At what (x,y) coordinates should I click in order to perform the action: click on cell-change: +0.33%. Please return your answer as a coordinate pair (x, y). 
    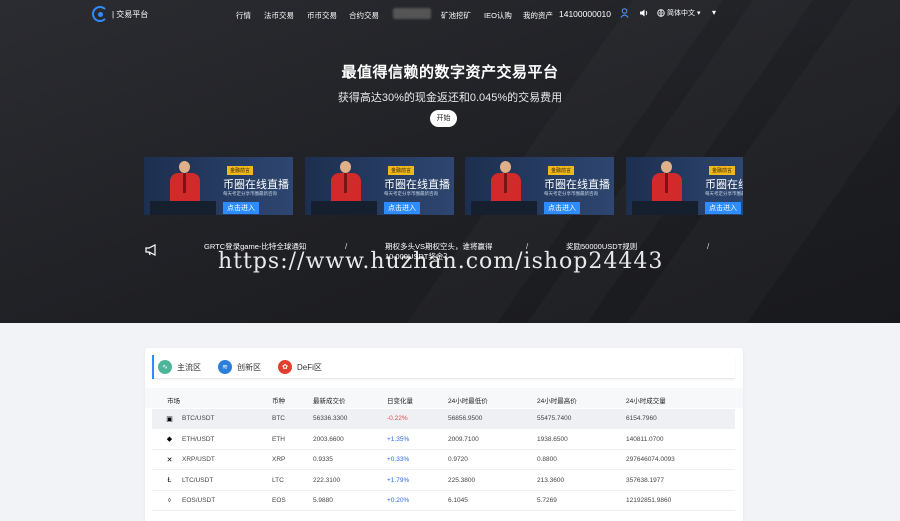
    Looking at the image, I should click on (398, 459).